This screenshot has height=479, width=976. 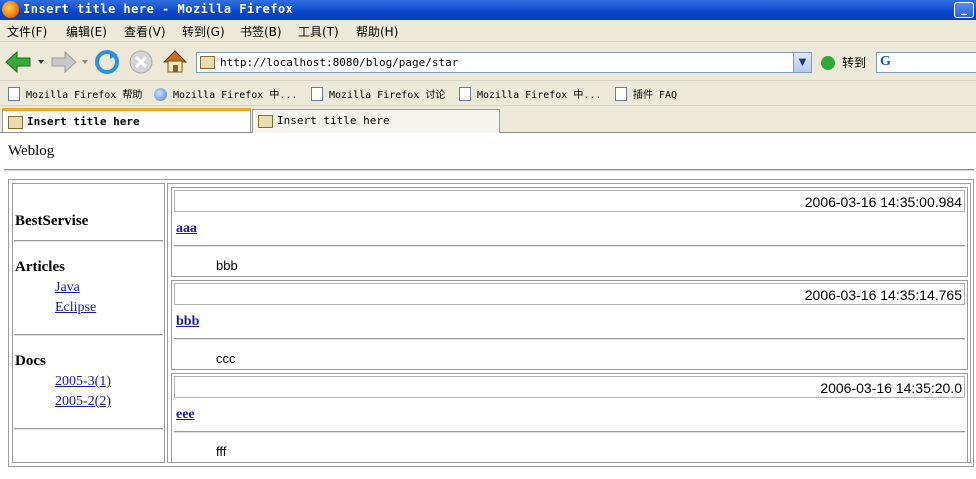 What do you see at coordinates (883, 202) in the screenshot?
I see `post-date: 2006-03-16 14:35:00.984` at bounding box center [883, 202].